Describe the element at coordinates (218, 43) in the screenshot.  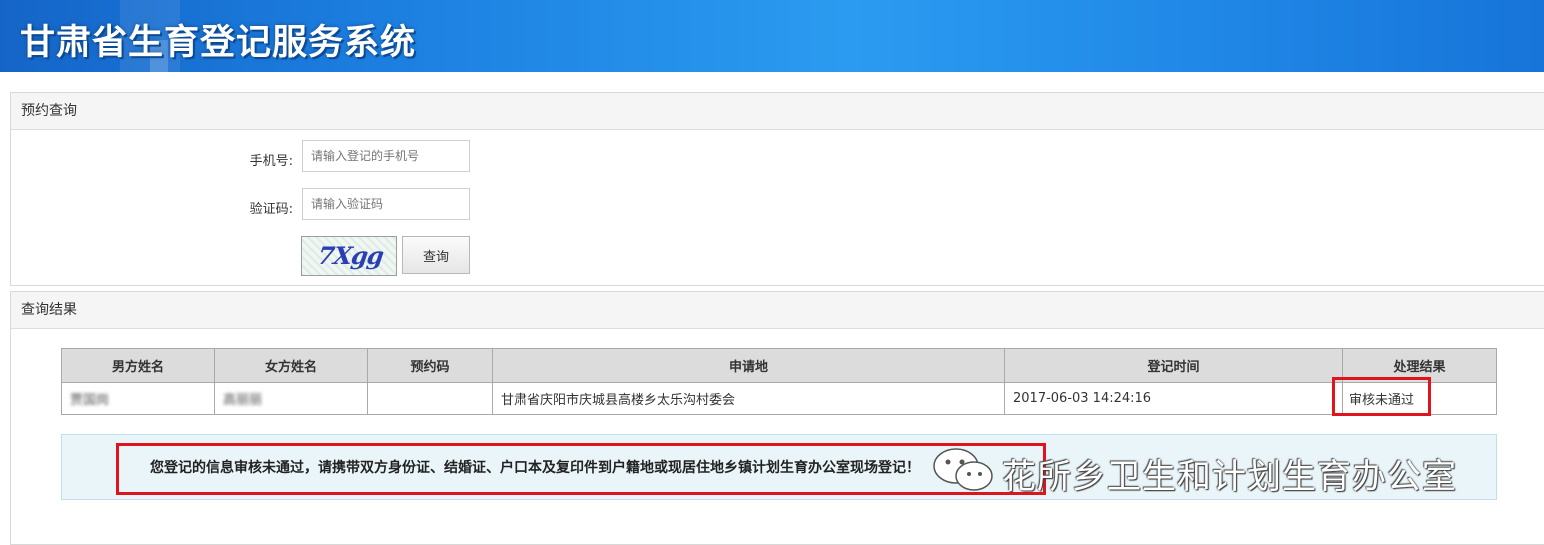
I see `system-title: 甘肃省生育登记服务系统` at that location.